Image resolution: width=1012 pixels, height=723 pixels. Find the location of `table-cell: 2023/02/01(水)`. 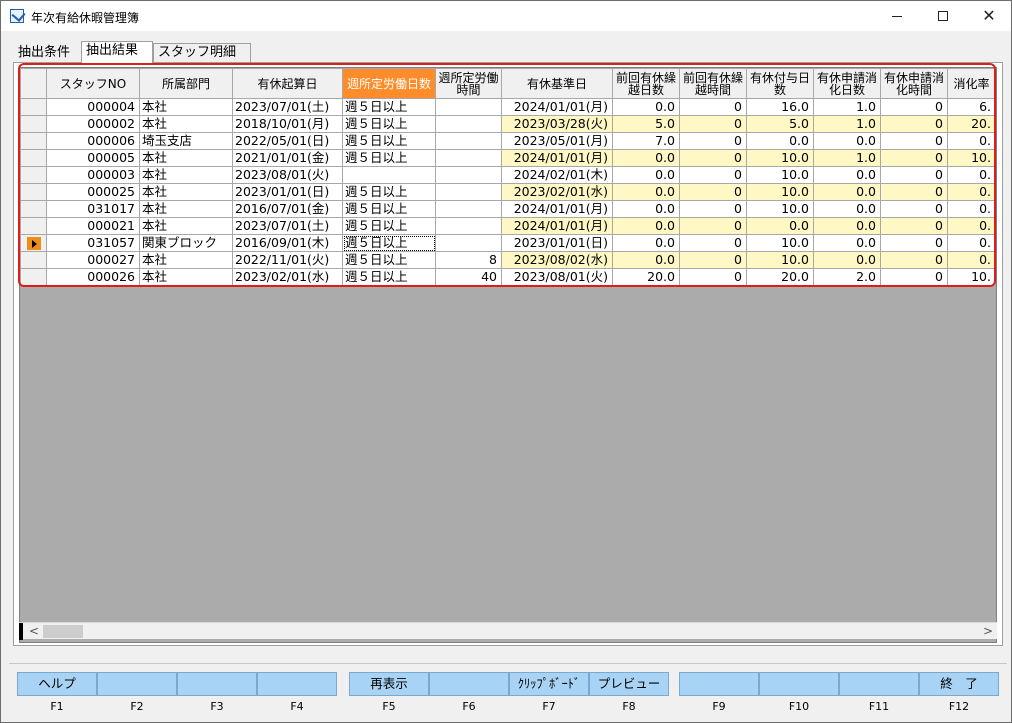

table-cell: 2023/02/01(水) is located at coordinates (557, 192).